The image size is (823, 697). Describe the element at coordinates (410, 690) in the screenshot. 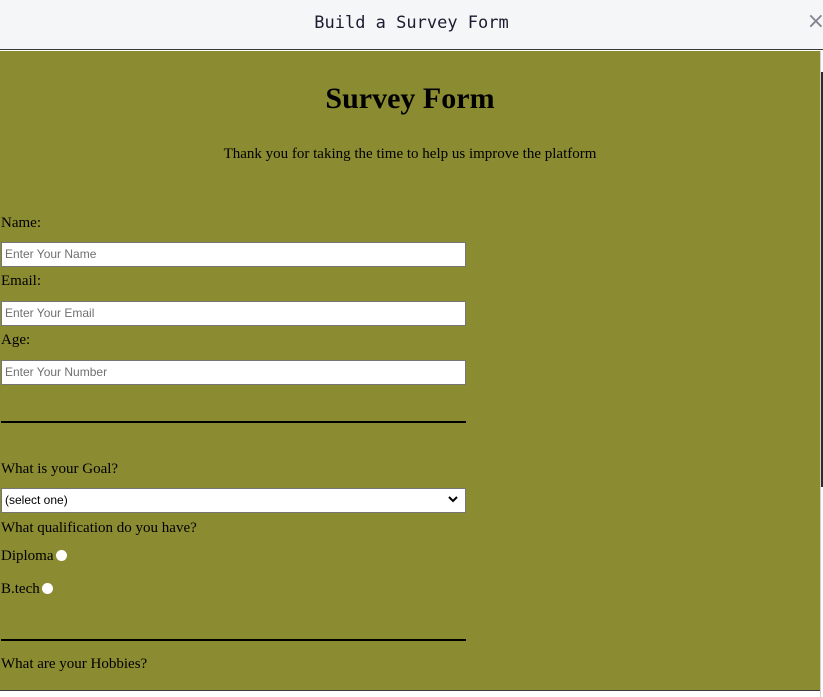

I see `frame-bottom-border` at that location.